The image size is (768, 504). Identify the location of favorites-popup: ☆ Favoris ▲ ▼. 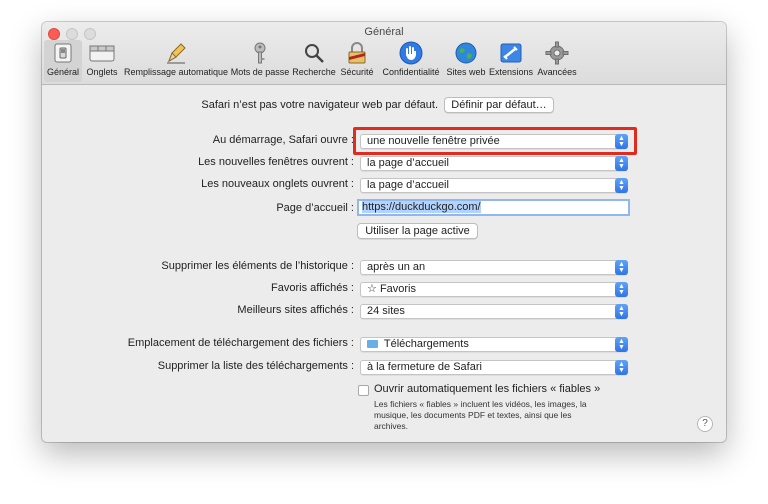
(494, 289).